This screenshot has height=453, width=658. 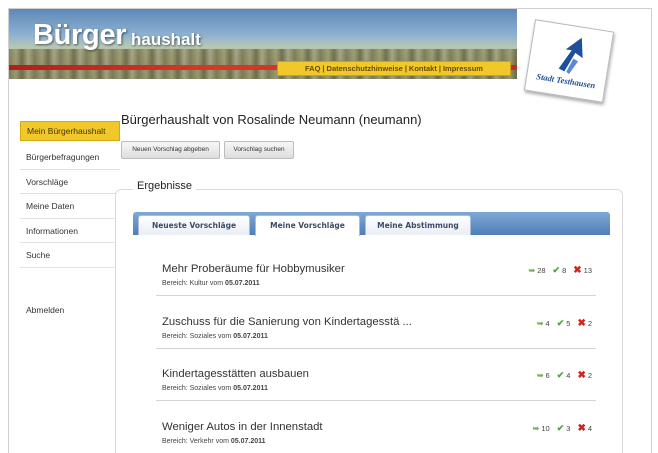 I want to click on proposal-stats: ➥4 ✔5 ✖2, so click(x=561, y=323).